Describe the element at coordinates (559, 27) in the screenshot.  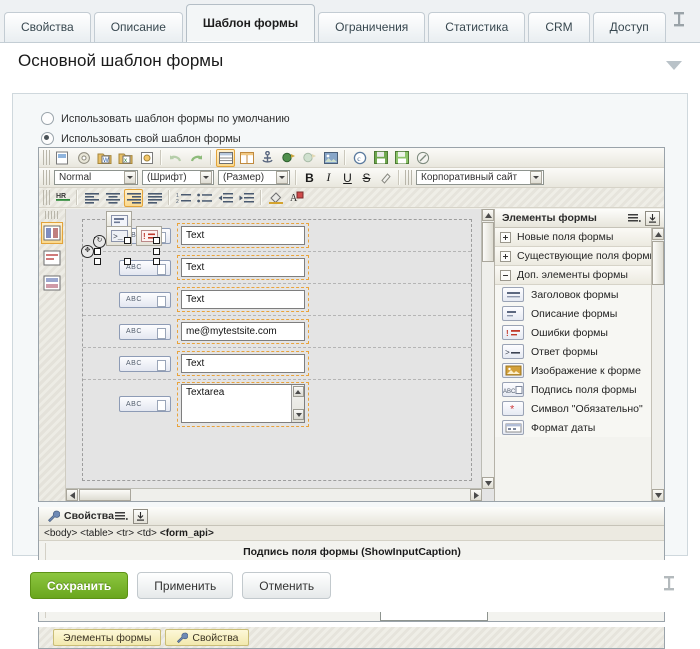
I see `tab-5: CRM` at that location.